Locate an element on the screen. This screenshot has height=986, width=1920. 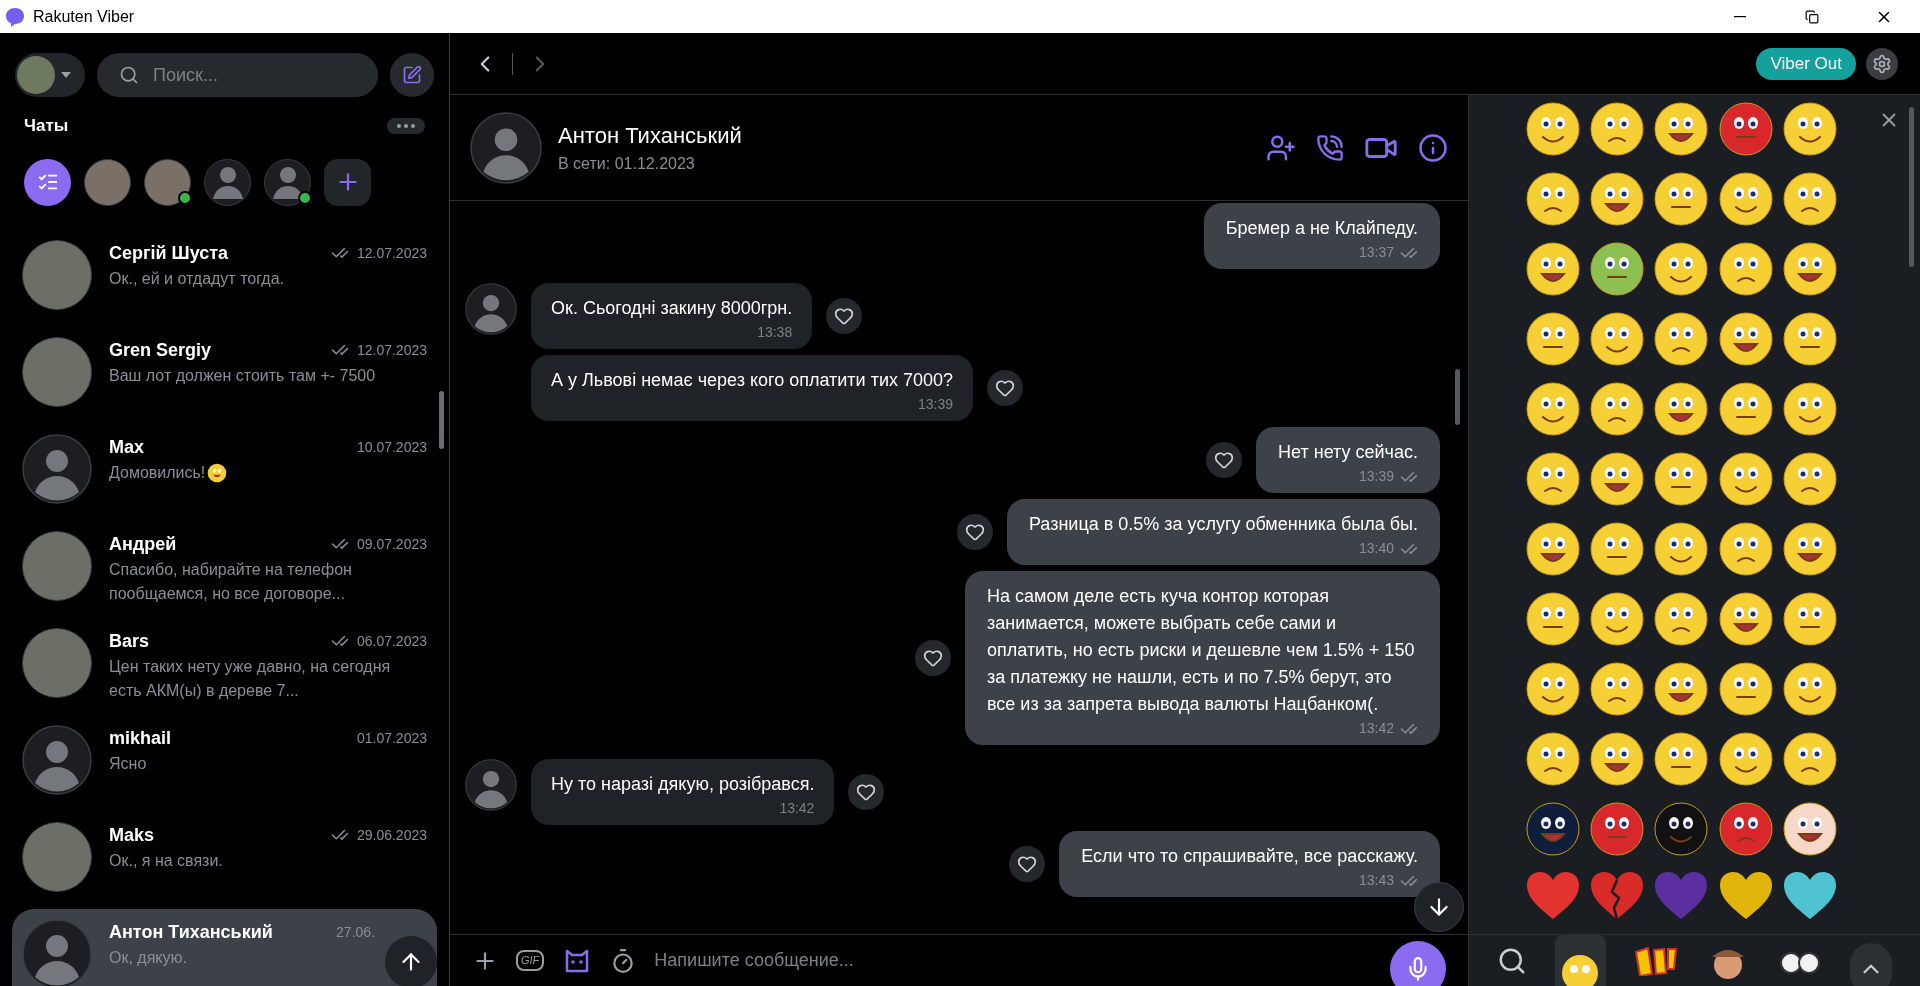
call-button is located at coordinates (1330, 147).